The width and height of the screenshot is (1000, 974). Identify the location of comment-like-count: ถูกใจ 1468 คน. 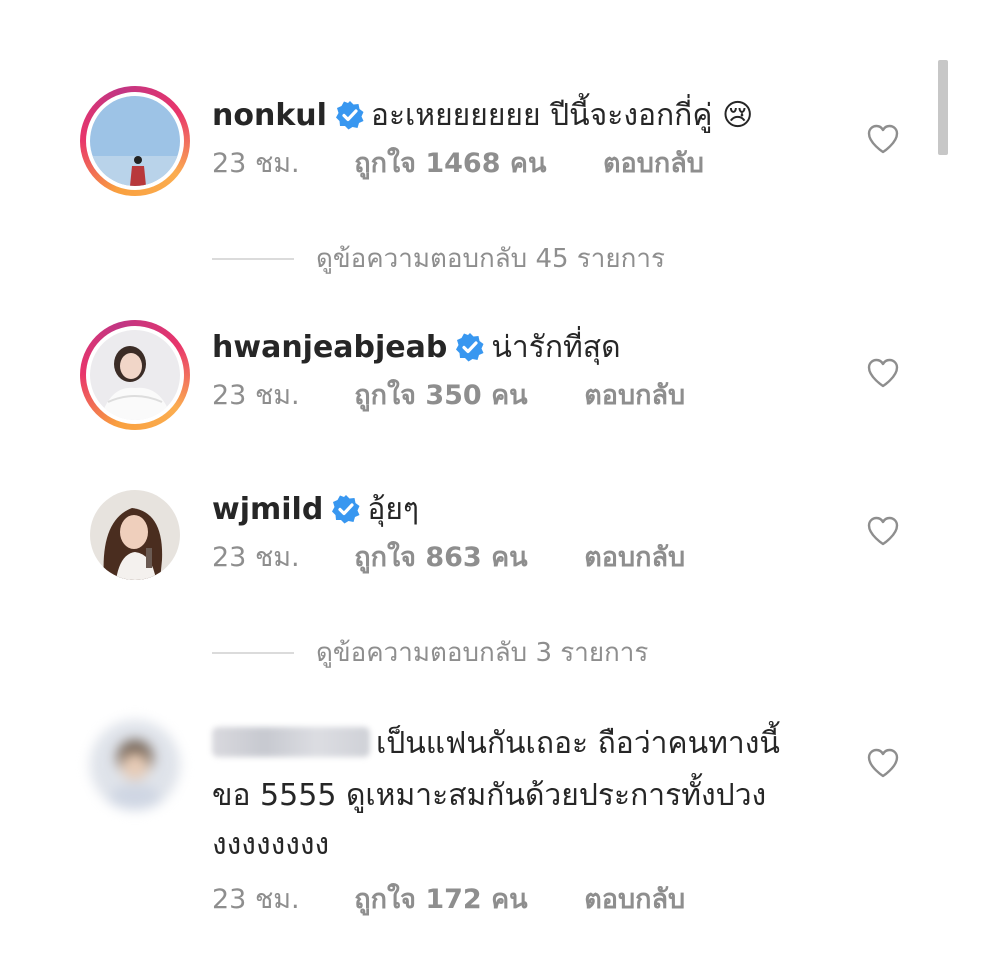
(450, 164).